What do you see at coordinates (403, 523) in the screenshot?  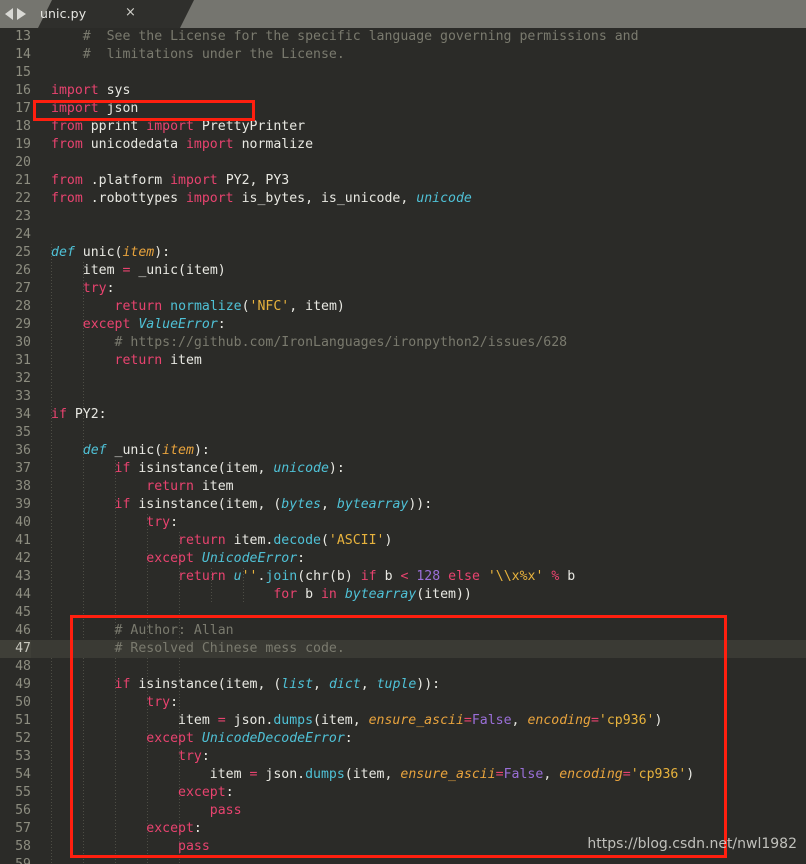 I see `code-line: 40 try:` at bounding box center [403, 523].